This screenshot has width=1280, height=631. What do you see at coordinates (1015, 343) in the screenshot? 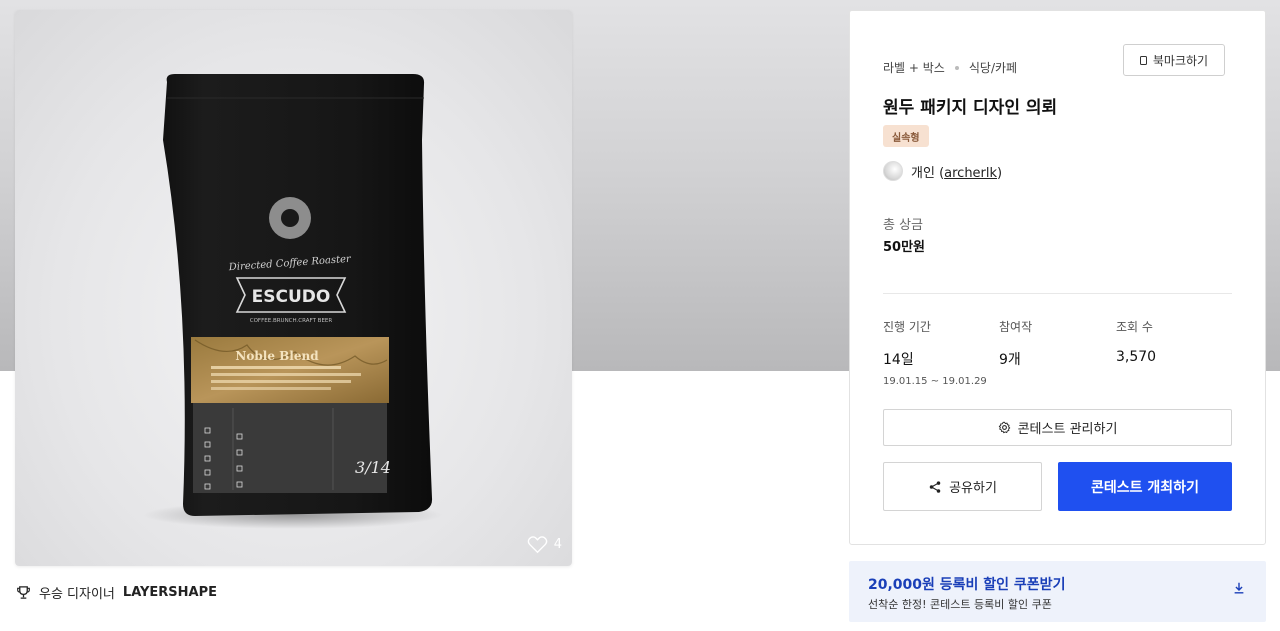
I see `stat-entries: 참여작 9개` at bounding box center [1015, 343].